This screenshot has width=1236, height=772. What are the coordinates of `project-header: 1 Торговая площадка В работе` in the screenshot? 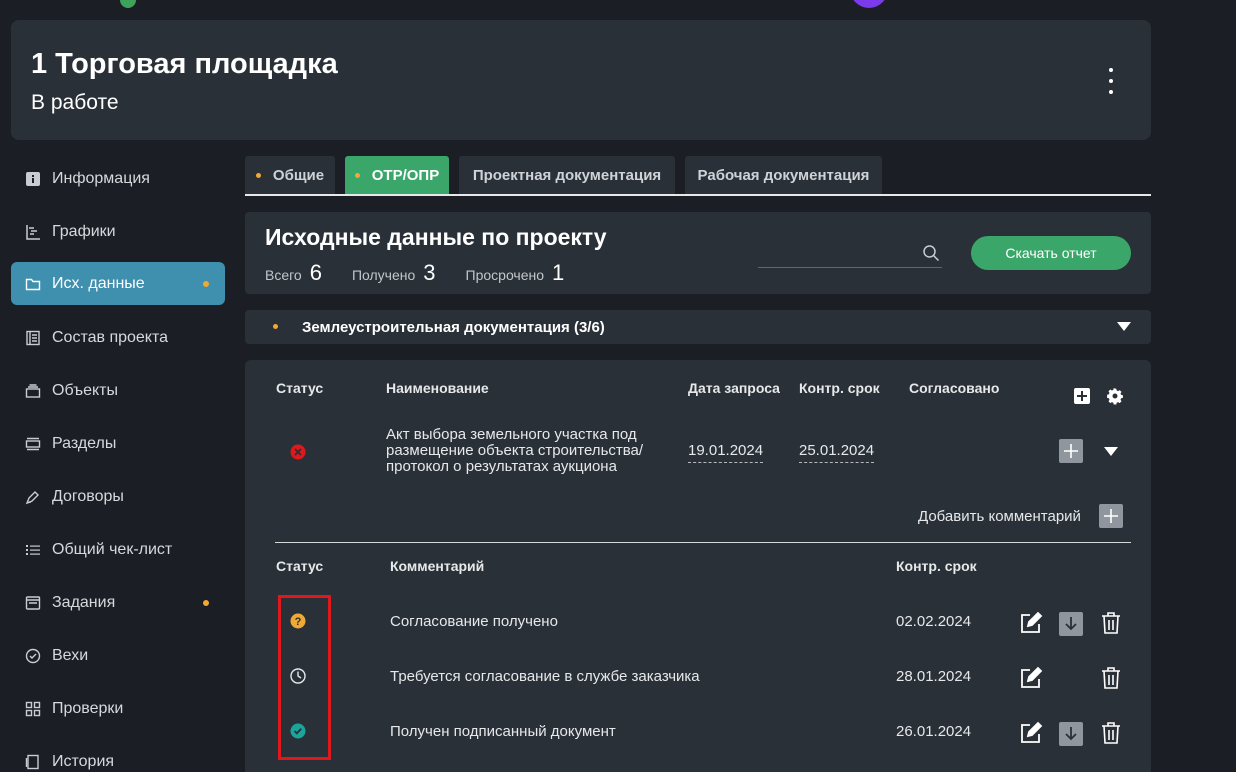 It's located at (581, 80).